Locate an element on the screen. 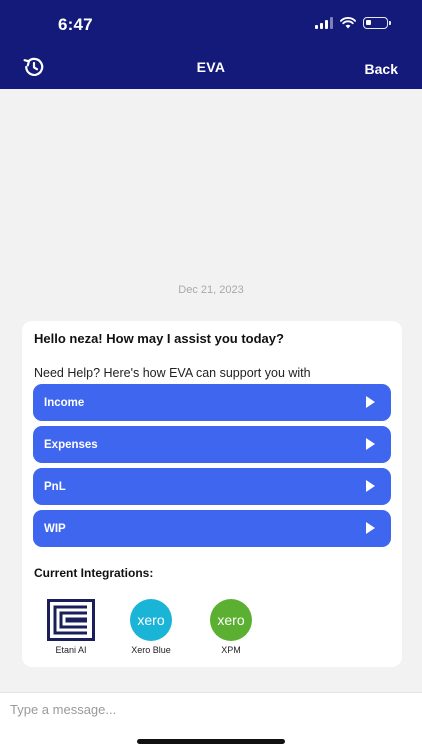 Image resolution: width=422 pixels, height=750 pixels. option-expenses-button: Expenses is located at coordinates (212, 444).